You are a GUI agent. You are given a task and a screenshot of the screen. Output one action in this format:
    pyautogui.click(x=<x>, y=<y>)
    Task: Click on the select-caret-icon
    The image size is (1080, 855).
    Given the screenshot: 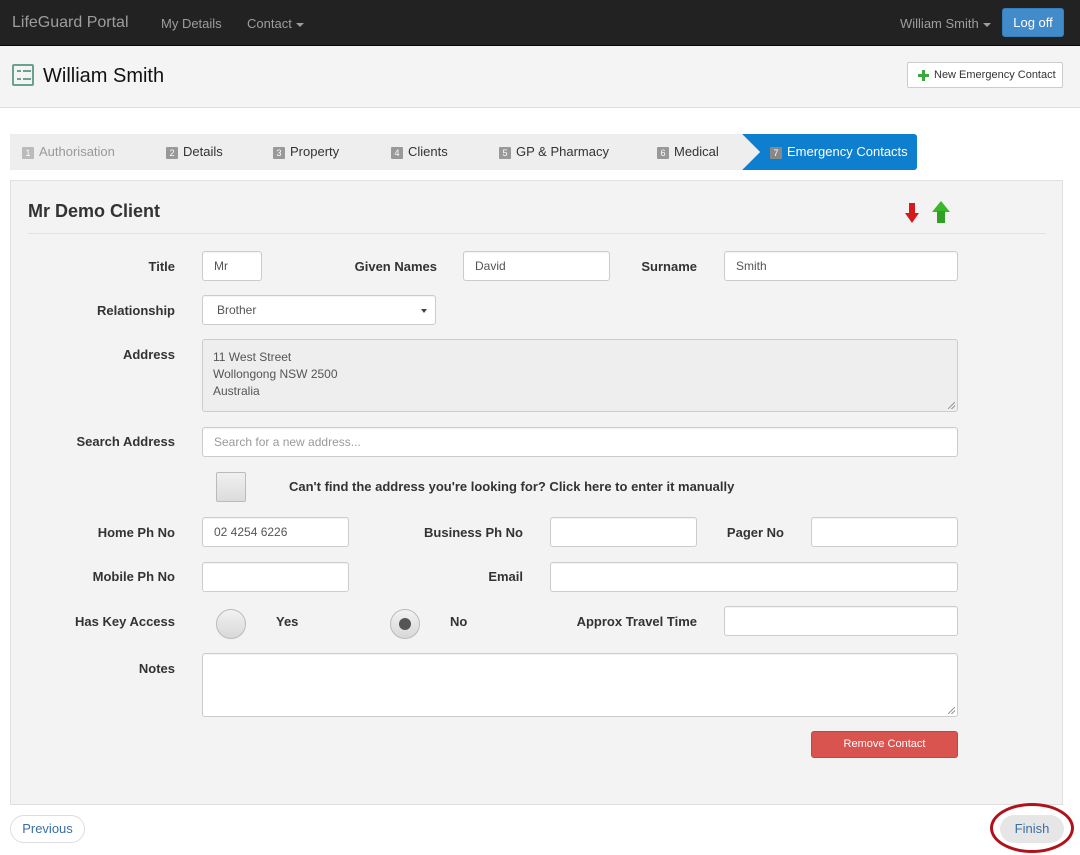 What is the action you would take?
    pyautogui.click(x=424, y=311)
    